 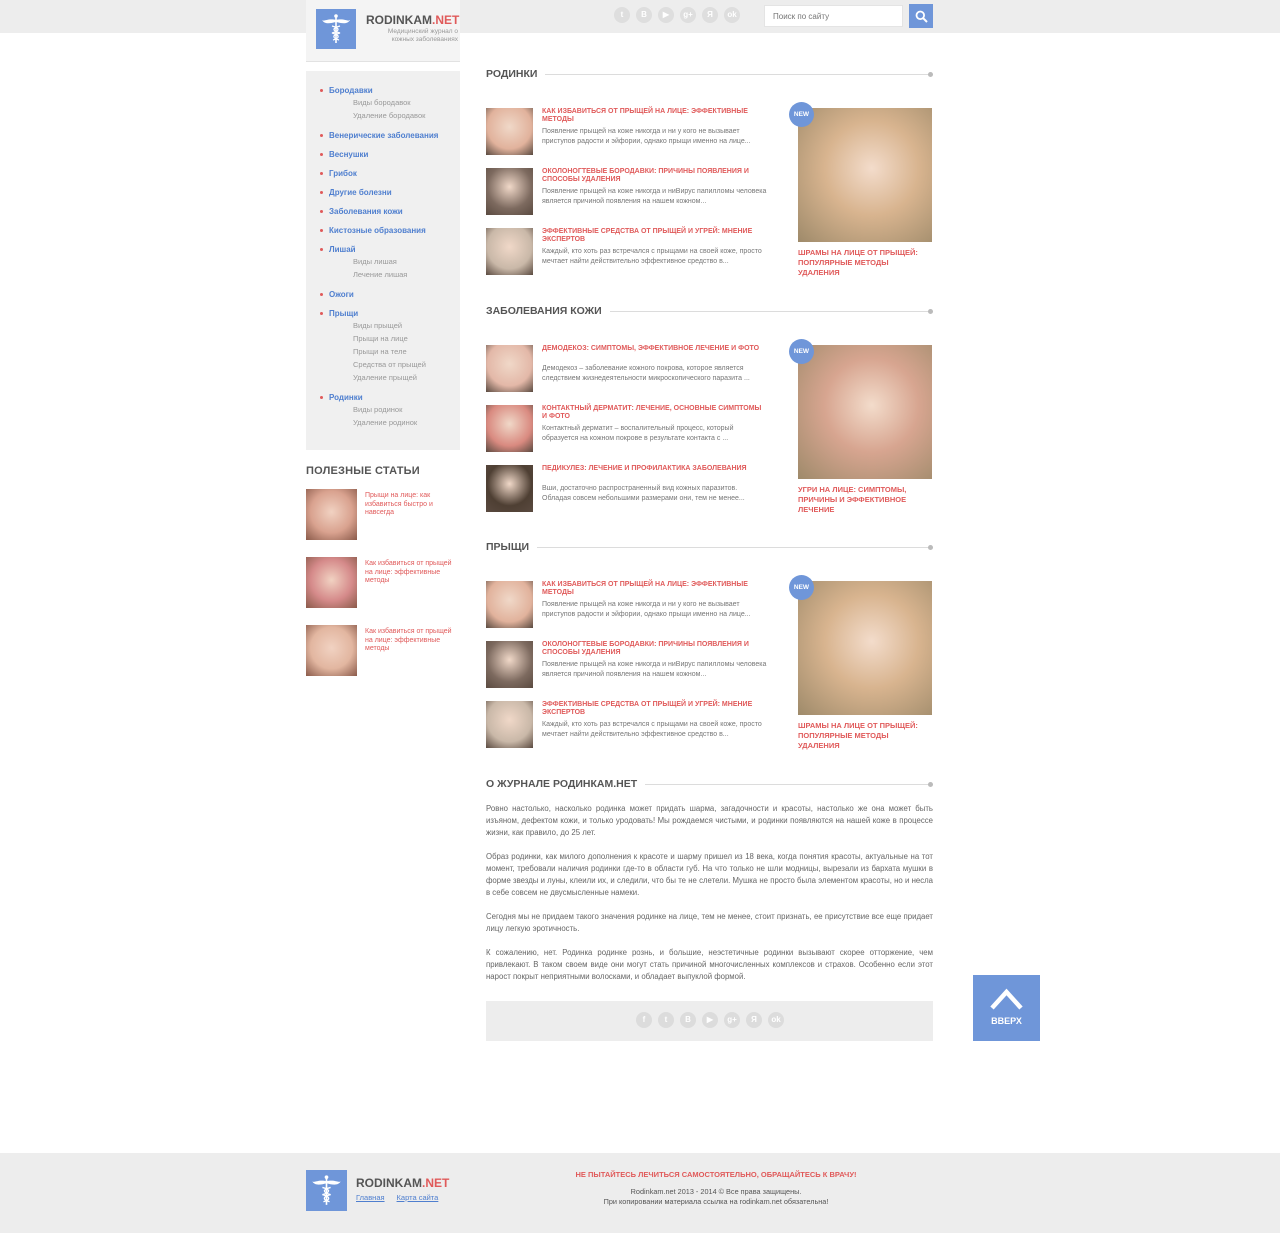 I want to click on facebook-icon: f, so click(x=644, y=1020).